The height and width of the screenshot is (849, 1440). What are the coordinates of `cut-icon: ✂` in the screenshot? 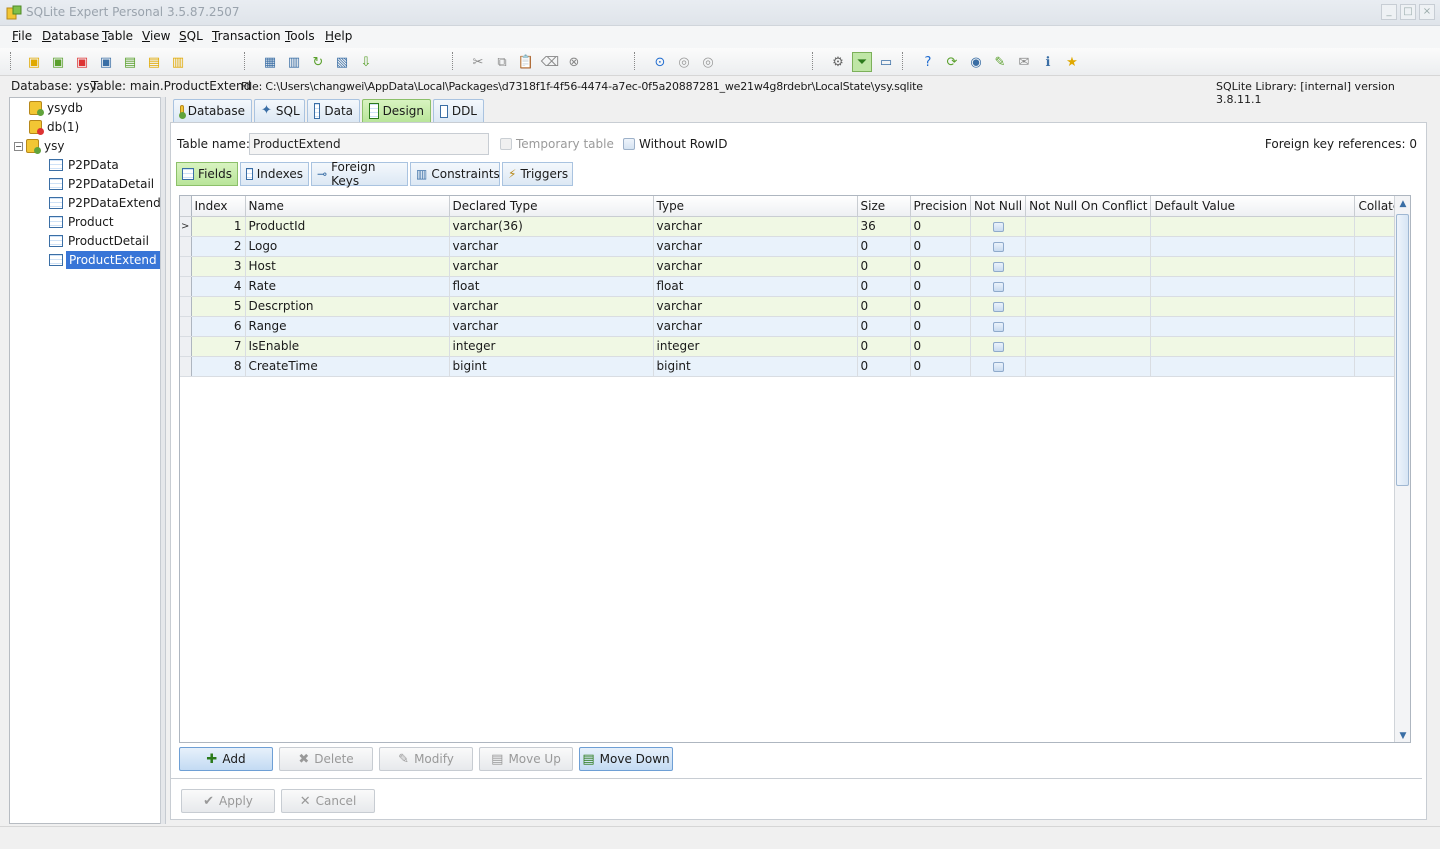 It's located at (478, 62).